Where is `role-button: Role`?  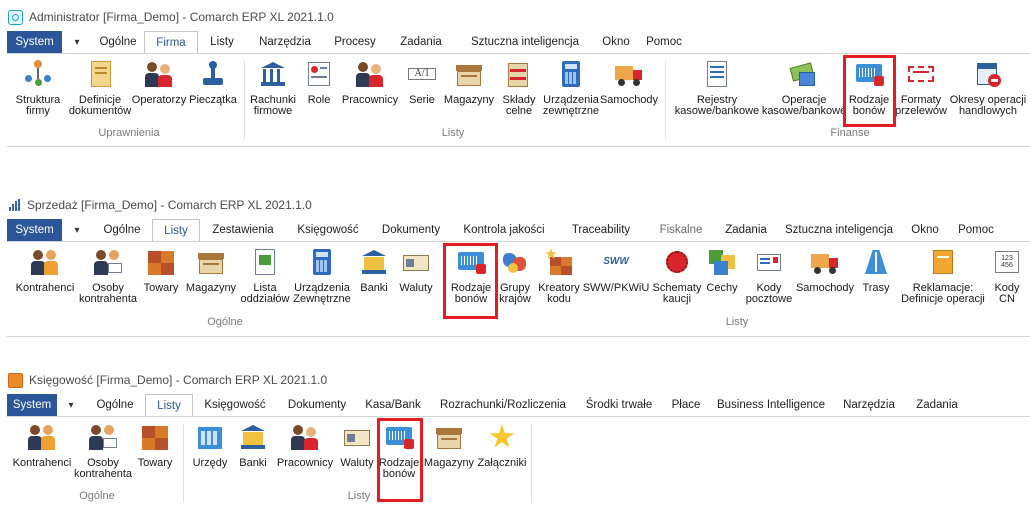 role-button: Role is located at coordinates (319, 82).